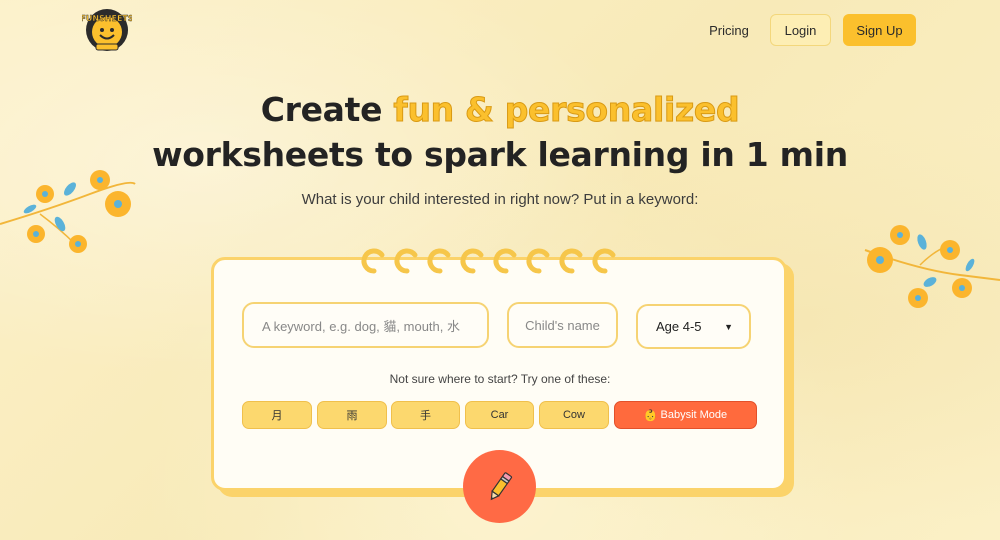 The height and width of the screenshot is (540, 1000). Describe the element at coordinates (574, 415) in the screenshot. I see `suggestion-chip-cow: Cow` at that location.